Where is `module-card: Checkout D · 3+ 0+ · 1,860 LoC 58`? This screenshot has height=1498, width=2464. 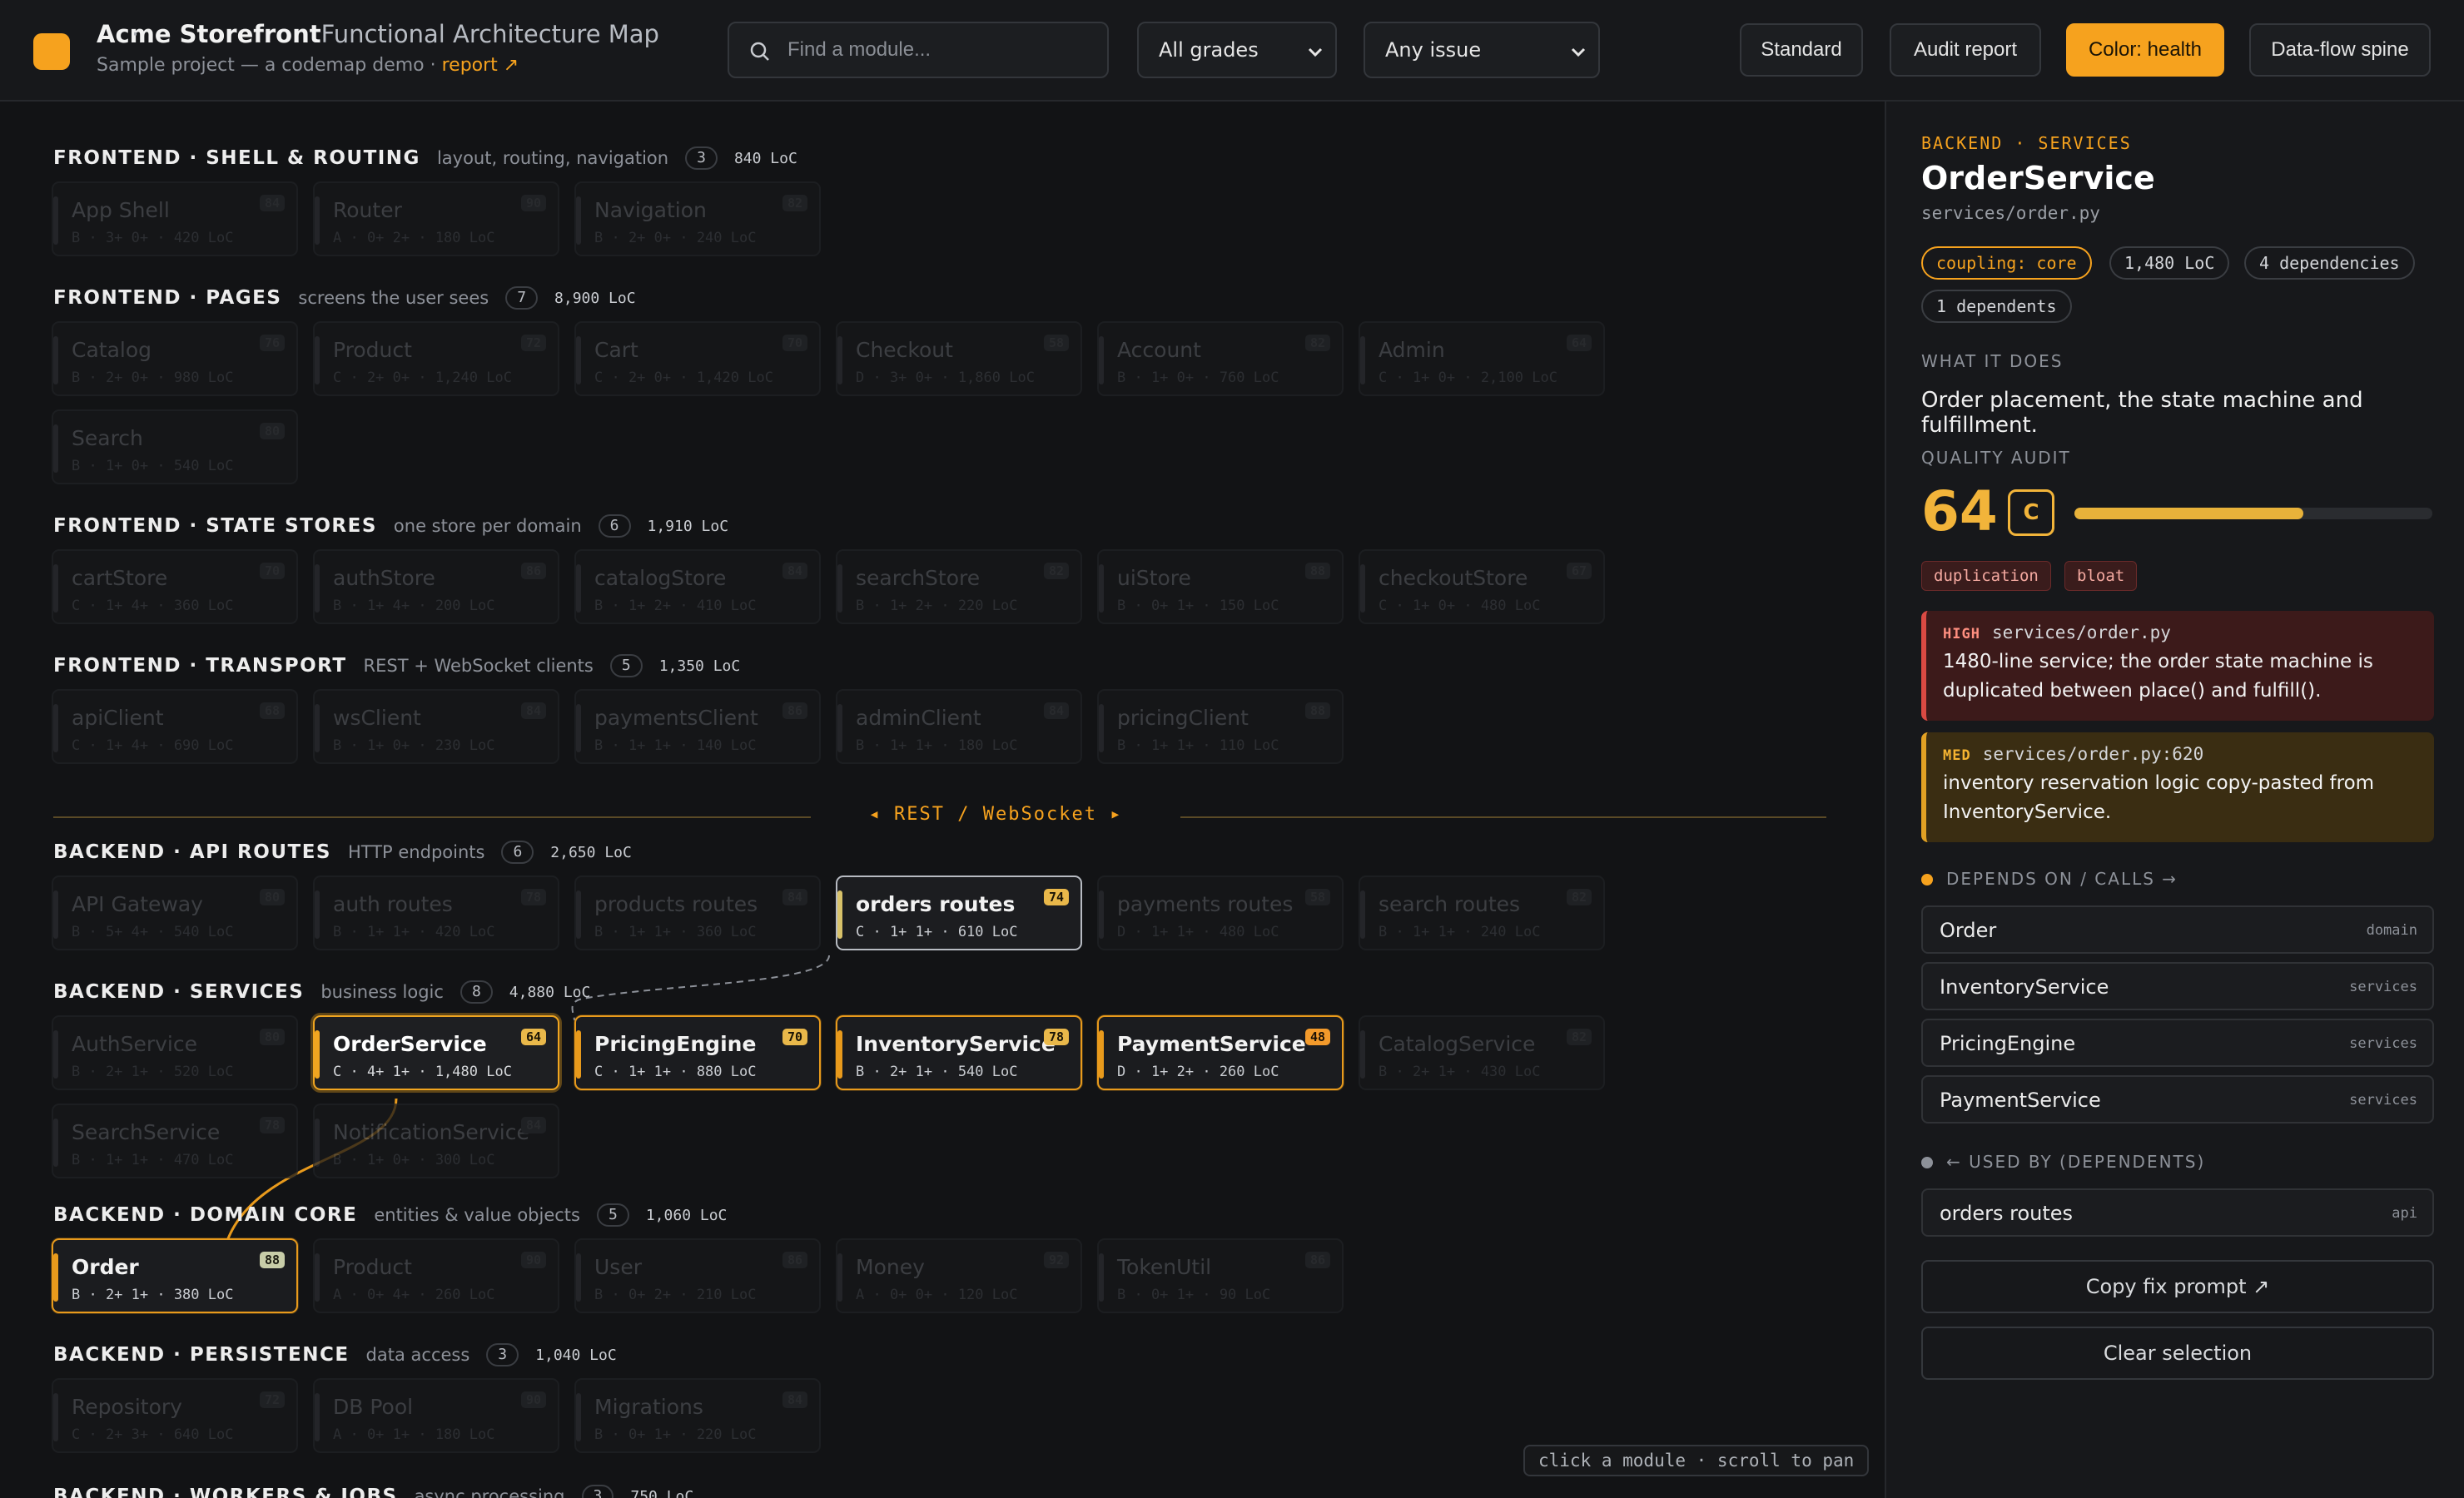
module-card: Checkout D · 3+ 0+ · 1,860 LoC 58 is located at coordinates (959, 358).